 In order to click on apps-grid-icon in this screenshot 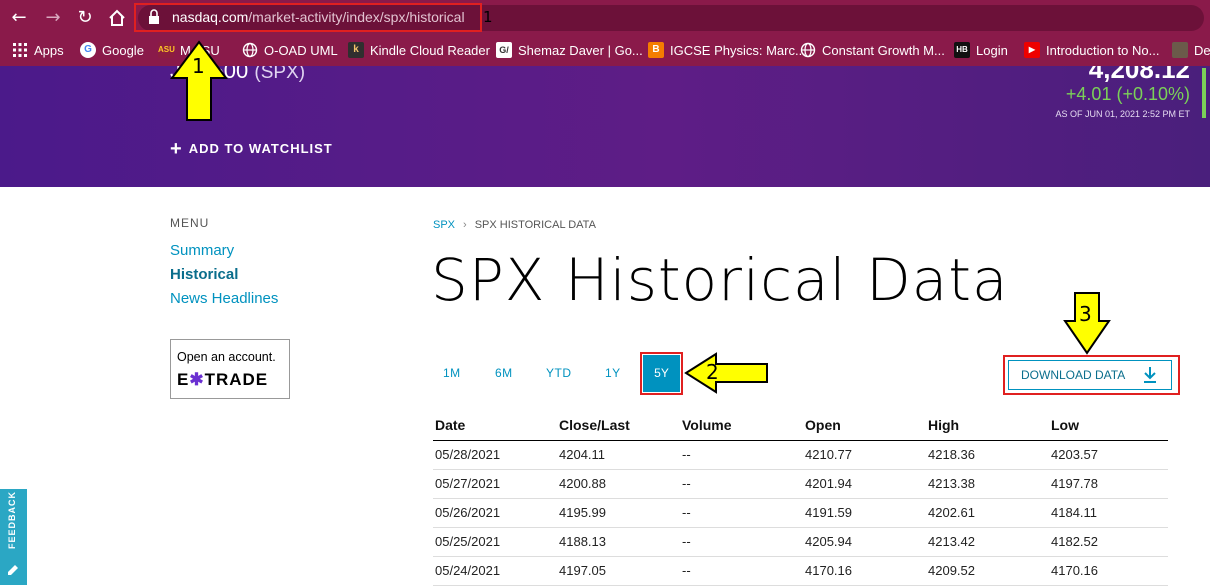, I will do `click(20, 50)`.